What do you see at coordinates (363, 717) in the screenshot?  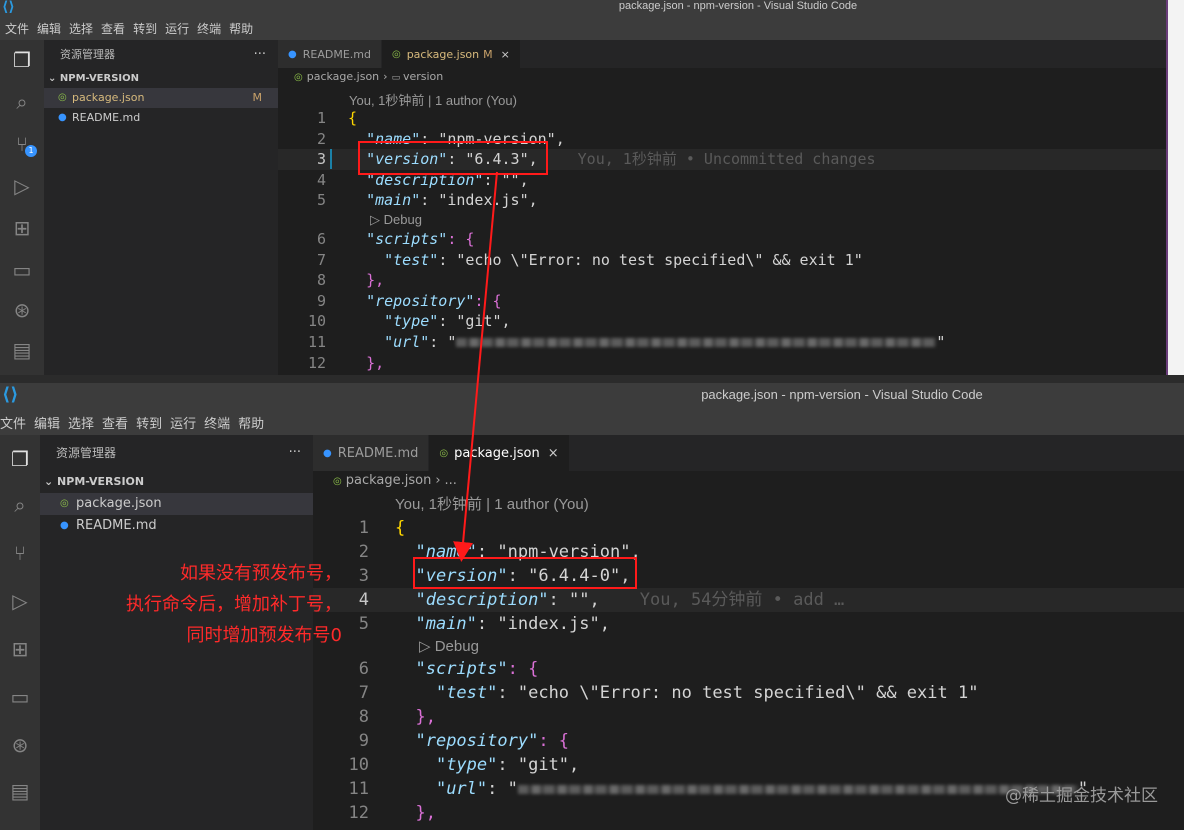 I see `line-number: 8` at bounding box center [363, 717].